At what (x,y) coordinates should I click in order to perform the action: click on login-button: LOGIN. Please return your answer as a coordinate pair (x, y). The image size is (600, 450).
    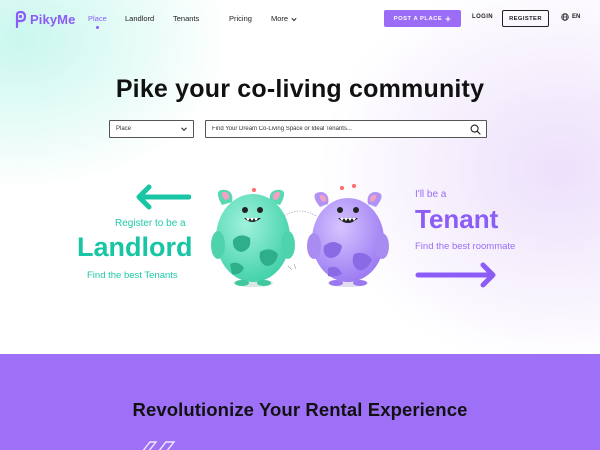
    Looking at the image, I should click on (482, 17).